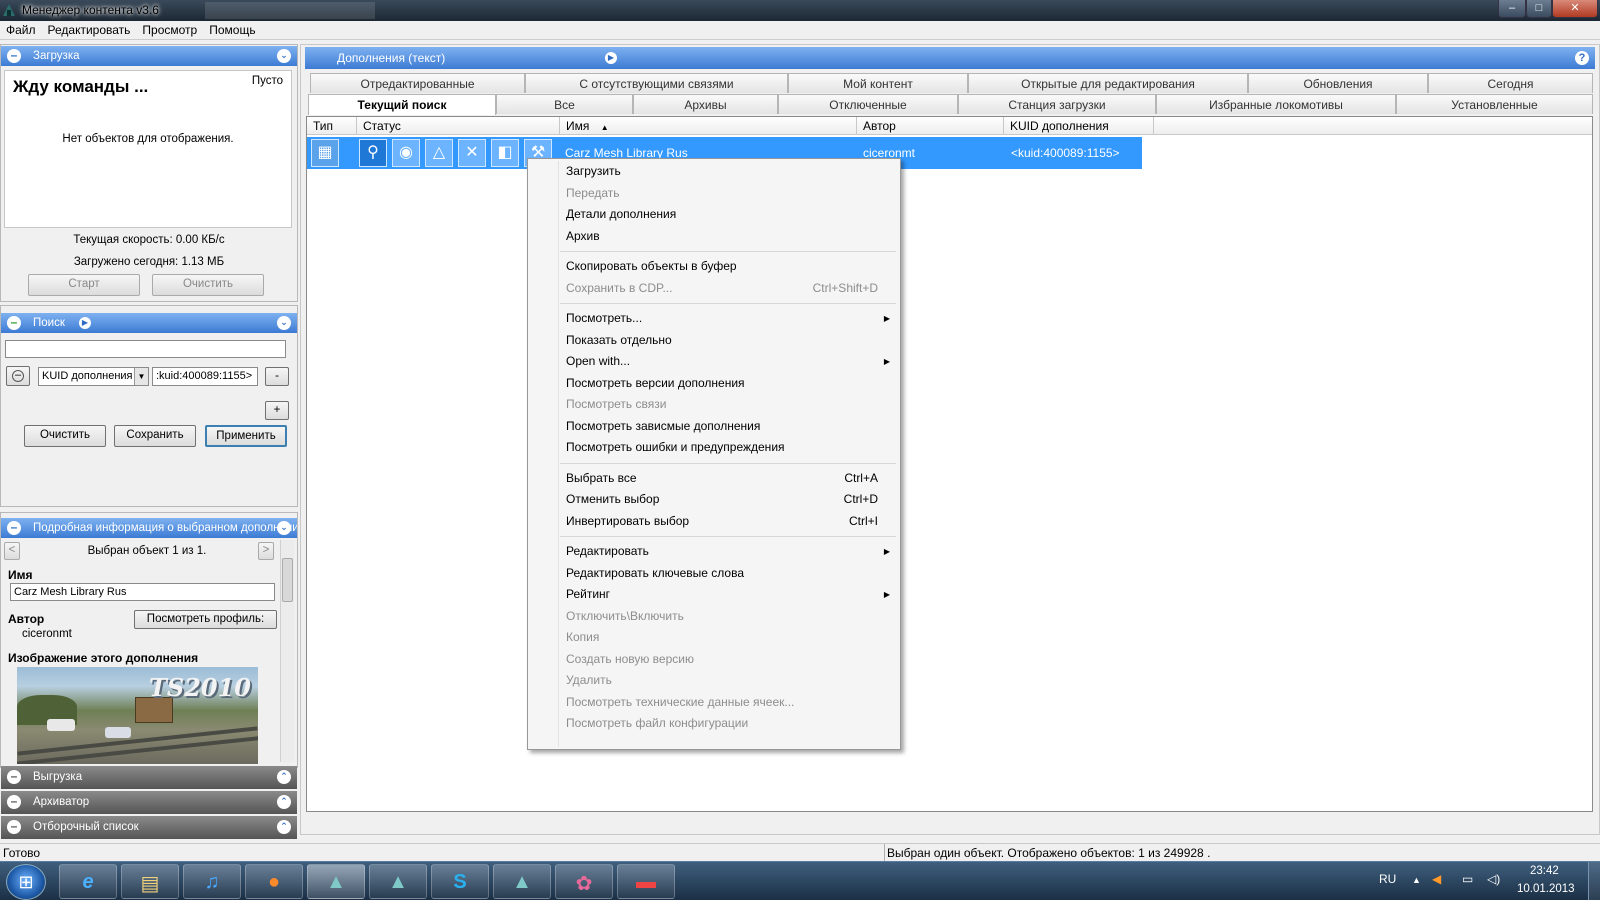  What do you see at coordinates (714, 384) in the screenshot?
I see `context-menu-item: Посмотреть версии дополнения` at bounding box center [714, 384].